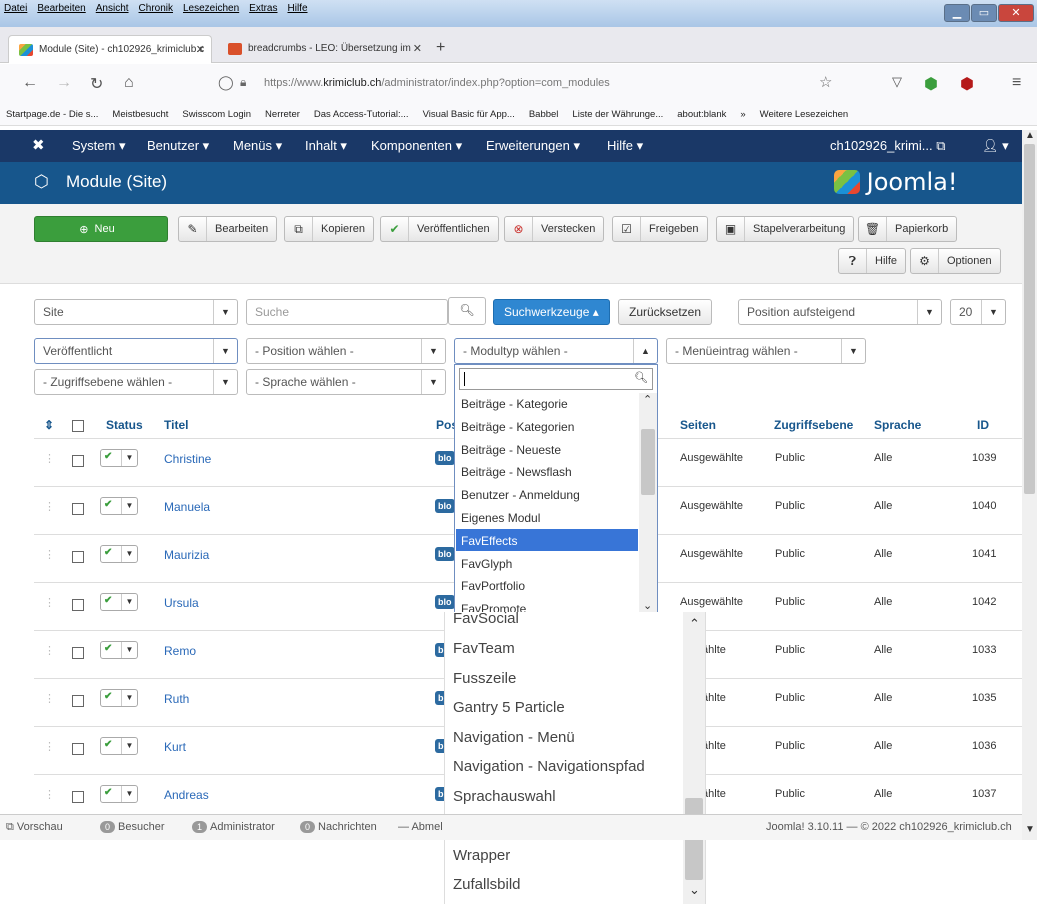 This screenshot has height=904, width=1037. What do you see at coordinates (888, 146) in the screenshot?
I see `site-link: ch102926_krimi... ⧉` at bounding box center [888, 146].